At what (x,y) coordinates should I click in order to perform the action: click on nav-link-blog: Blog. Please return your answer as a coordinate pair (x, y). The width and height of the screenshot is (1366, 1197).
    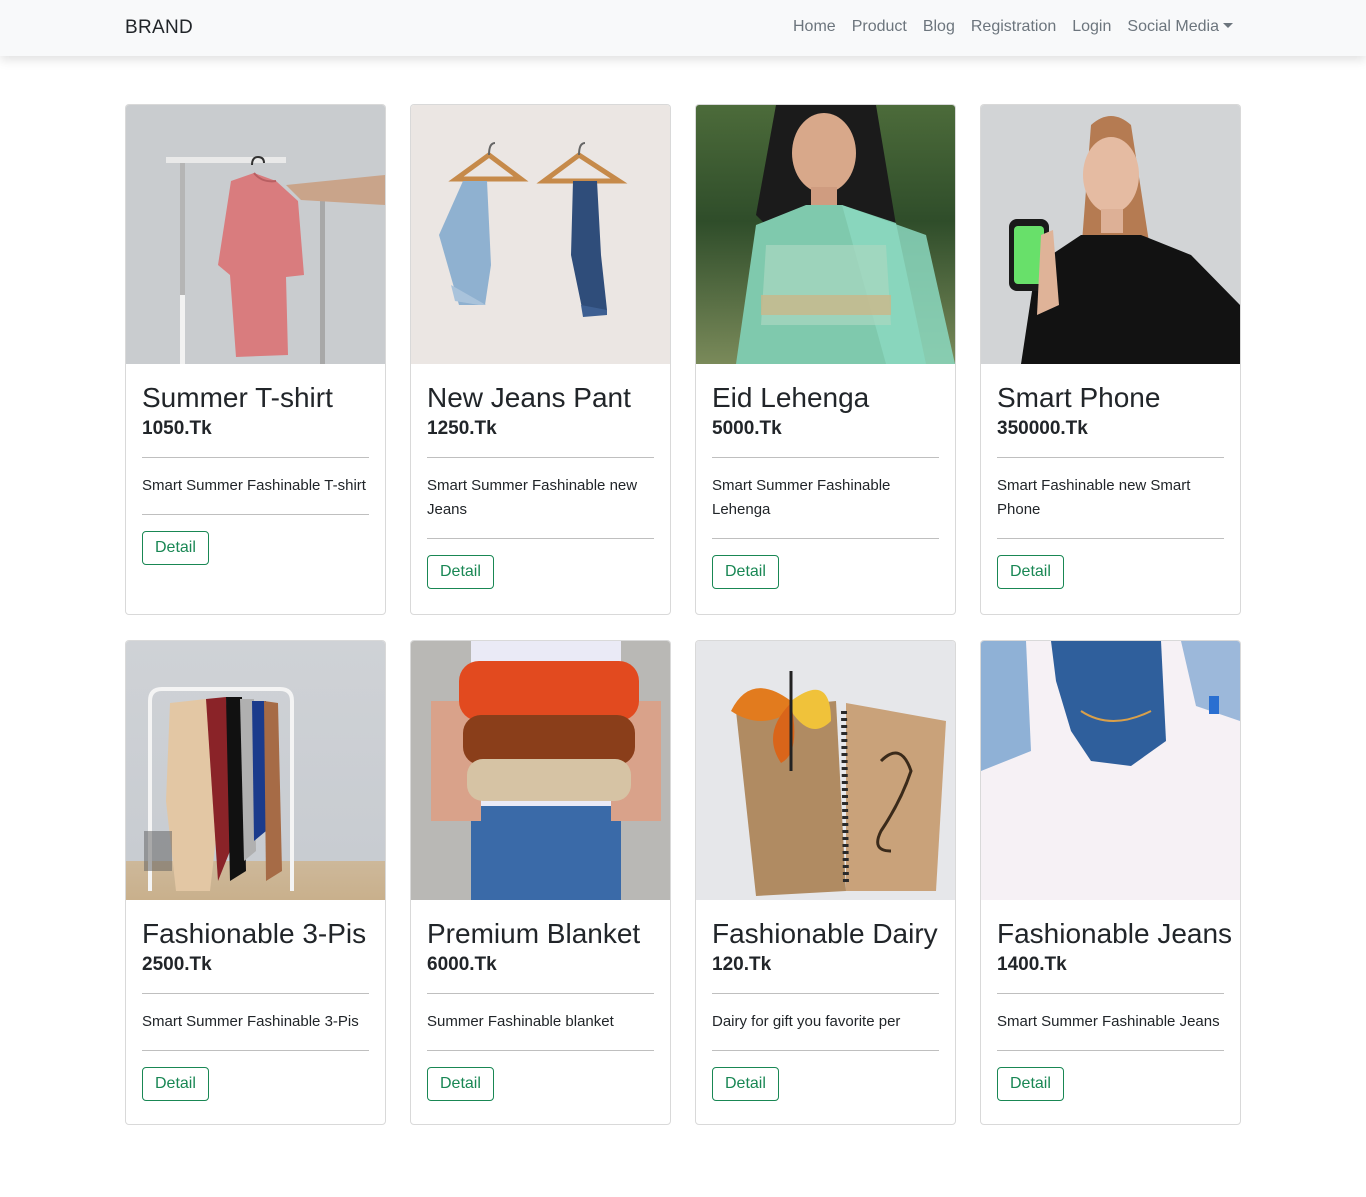
    Looking at the image, I should click on (939, 27).